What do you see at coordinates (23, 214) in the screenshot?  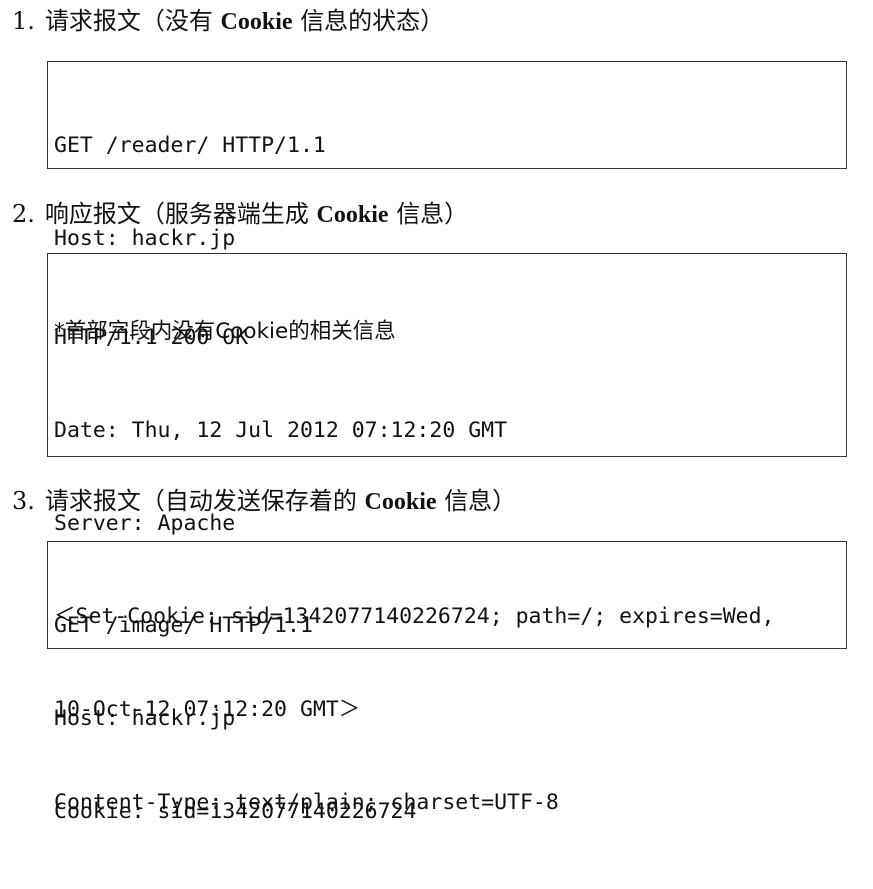 I see `step-number: 2.` at bounding box center [23, 214].